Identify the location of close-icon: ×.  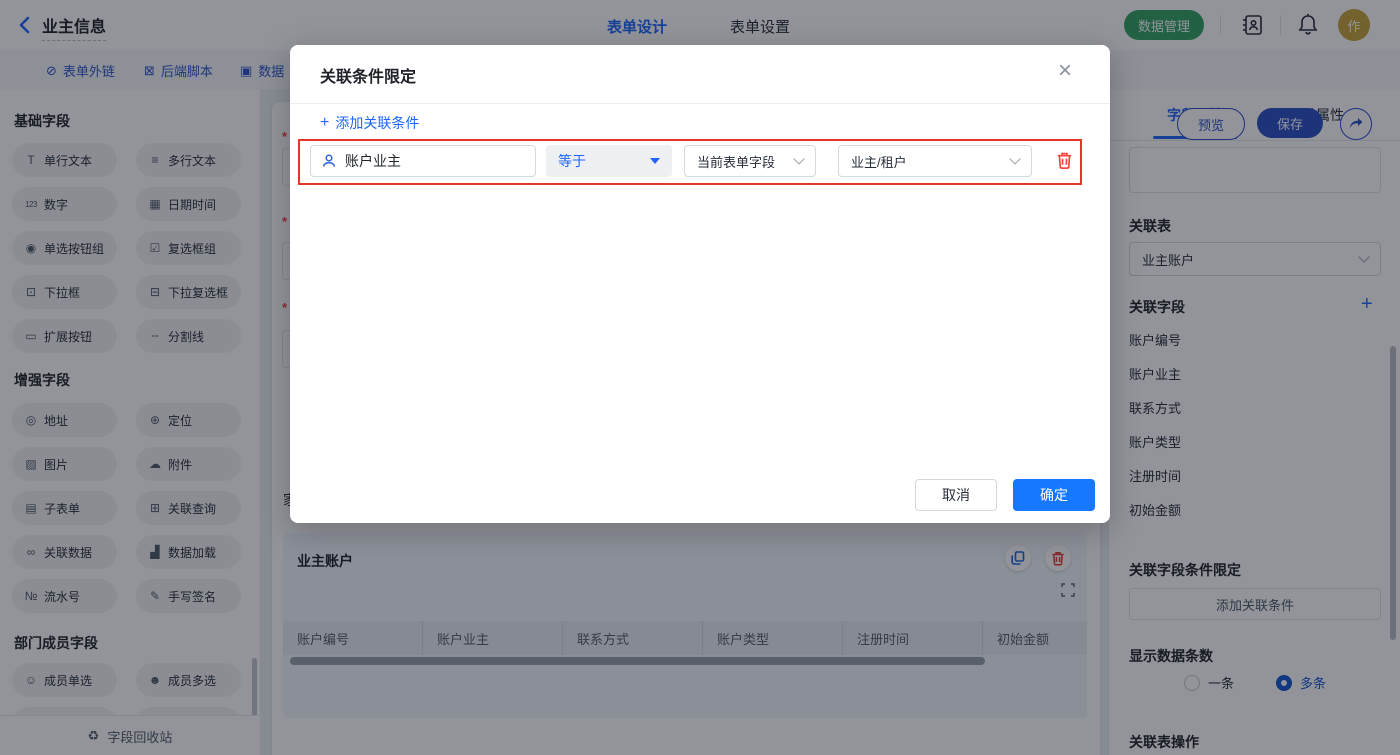
(1065, 71).